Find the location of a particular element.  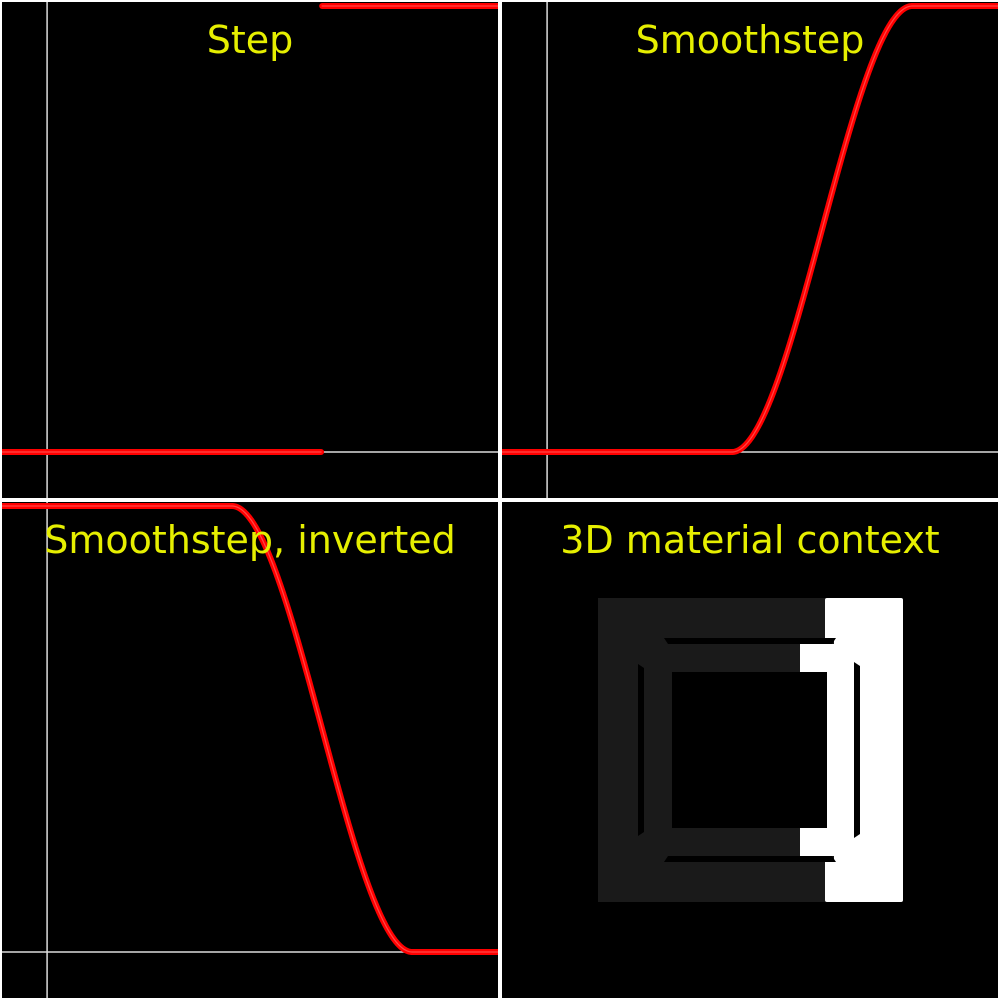

material-frame-illustration is located at coordinates (750, 750).